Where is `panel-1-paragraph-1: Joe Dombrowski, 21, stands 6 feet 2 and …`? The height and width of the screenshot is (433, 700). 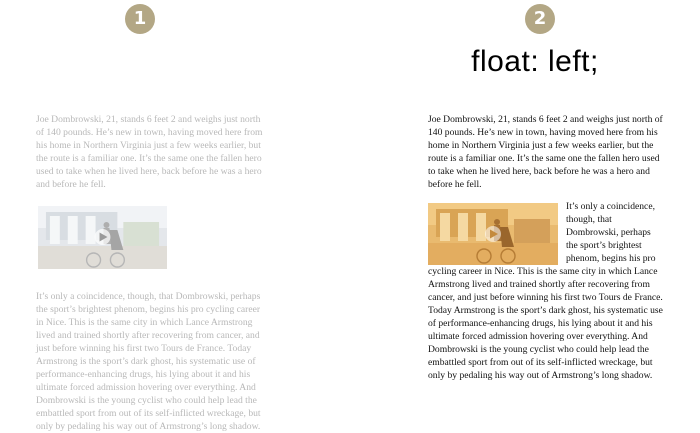
panel-1-paragraph-1: Joe Dombrowski, 21, stands 6 feet 2 and … is located at coordinates (149, 152).